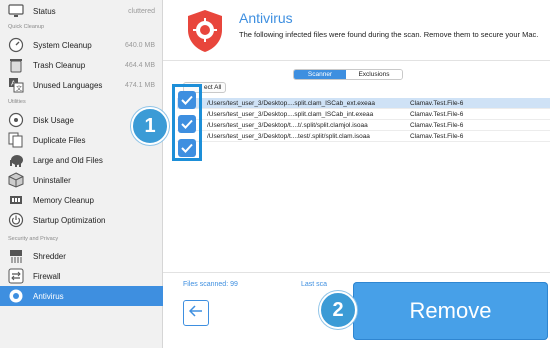 This screenshot has height=348, width=550. What do you see at coordinates (16, 65) in the screenshot?
I see `trash-icon` at bounding box center [16, 65].